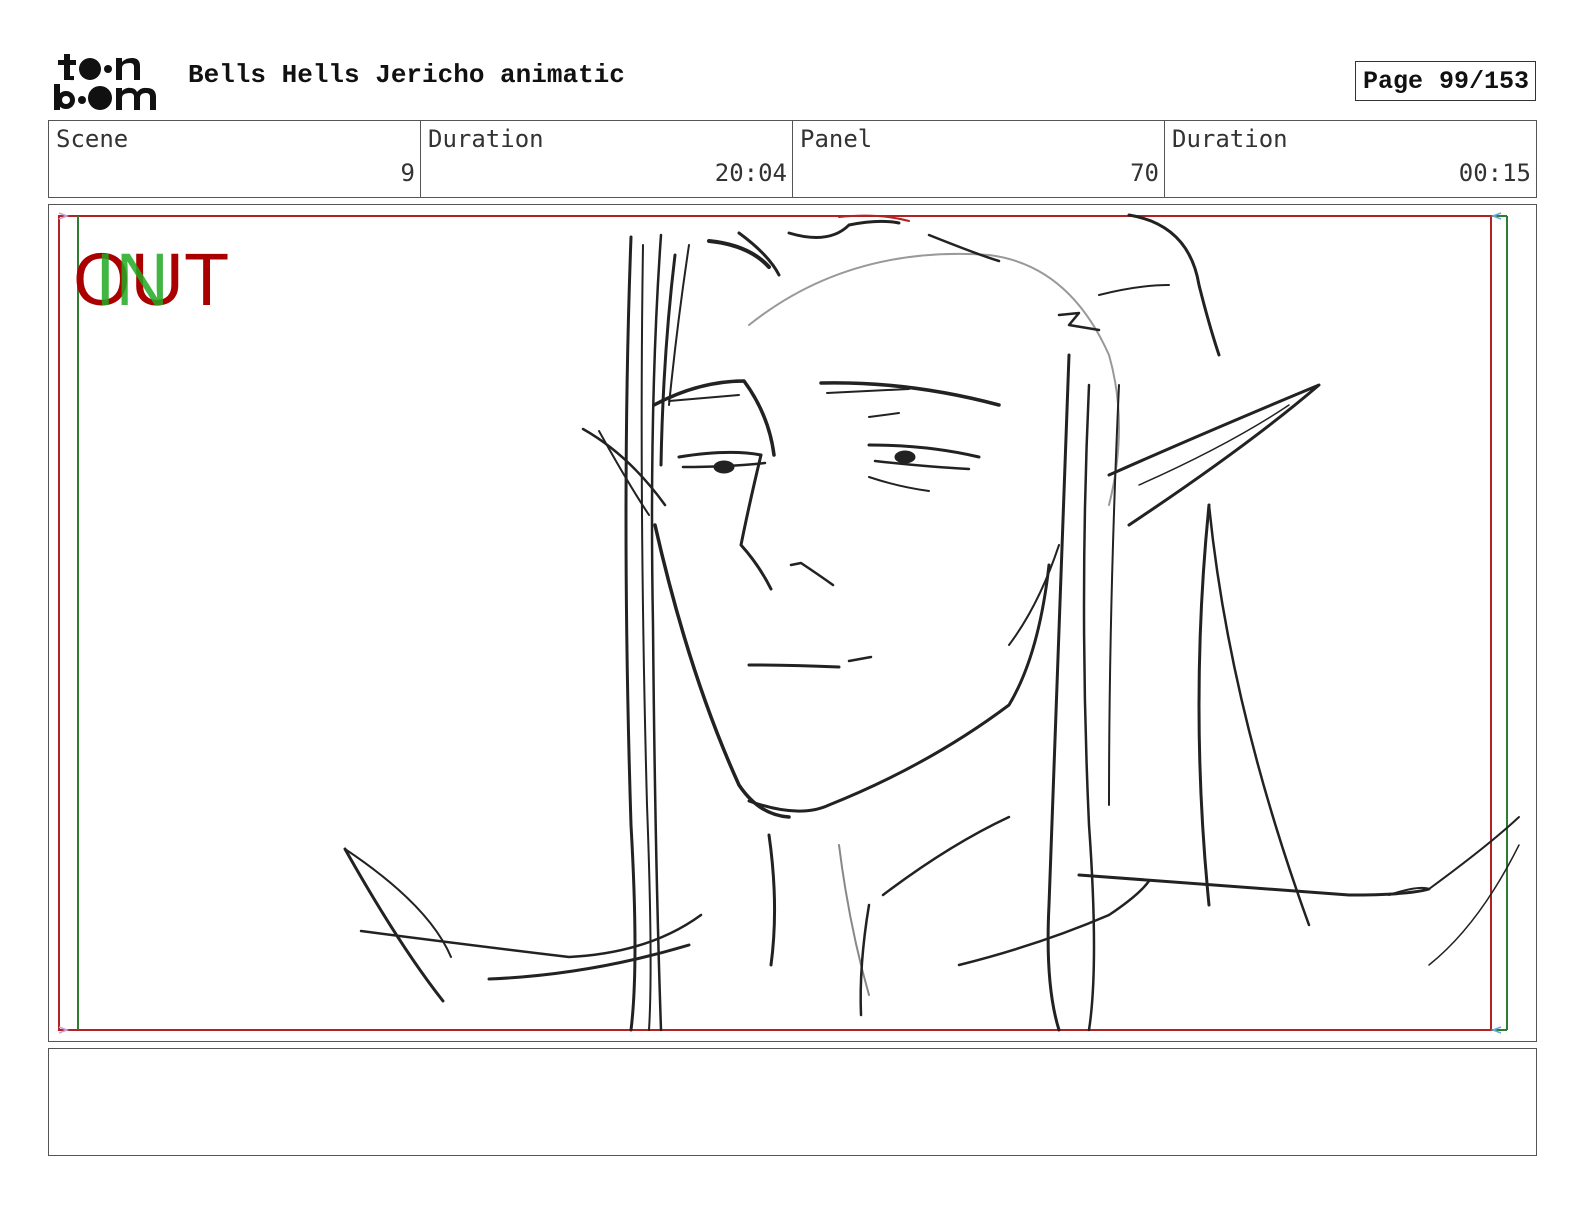  I want to click on scene-duration-value: 20:04, so click(750, 173).